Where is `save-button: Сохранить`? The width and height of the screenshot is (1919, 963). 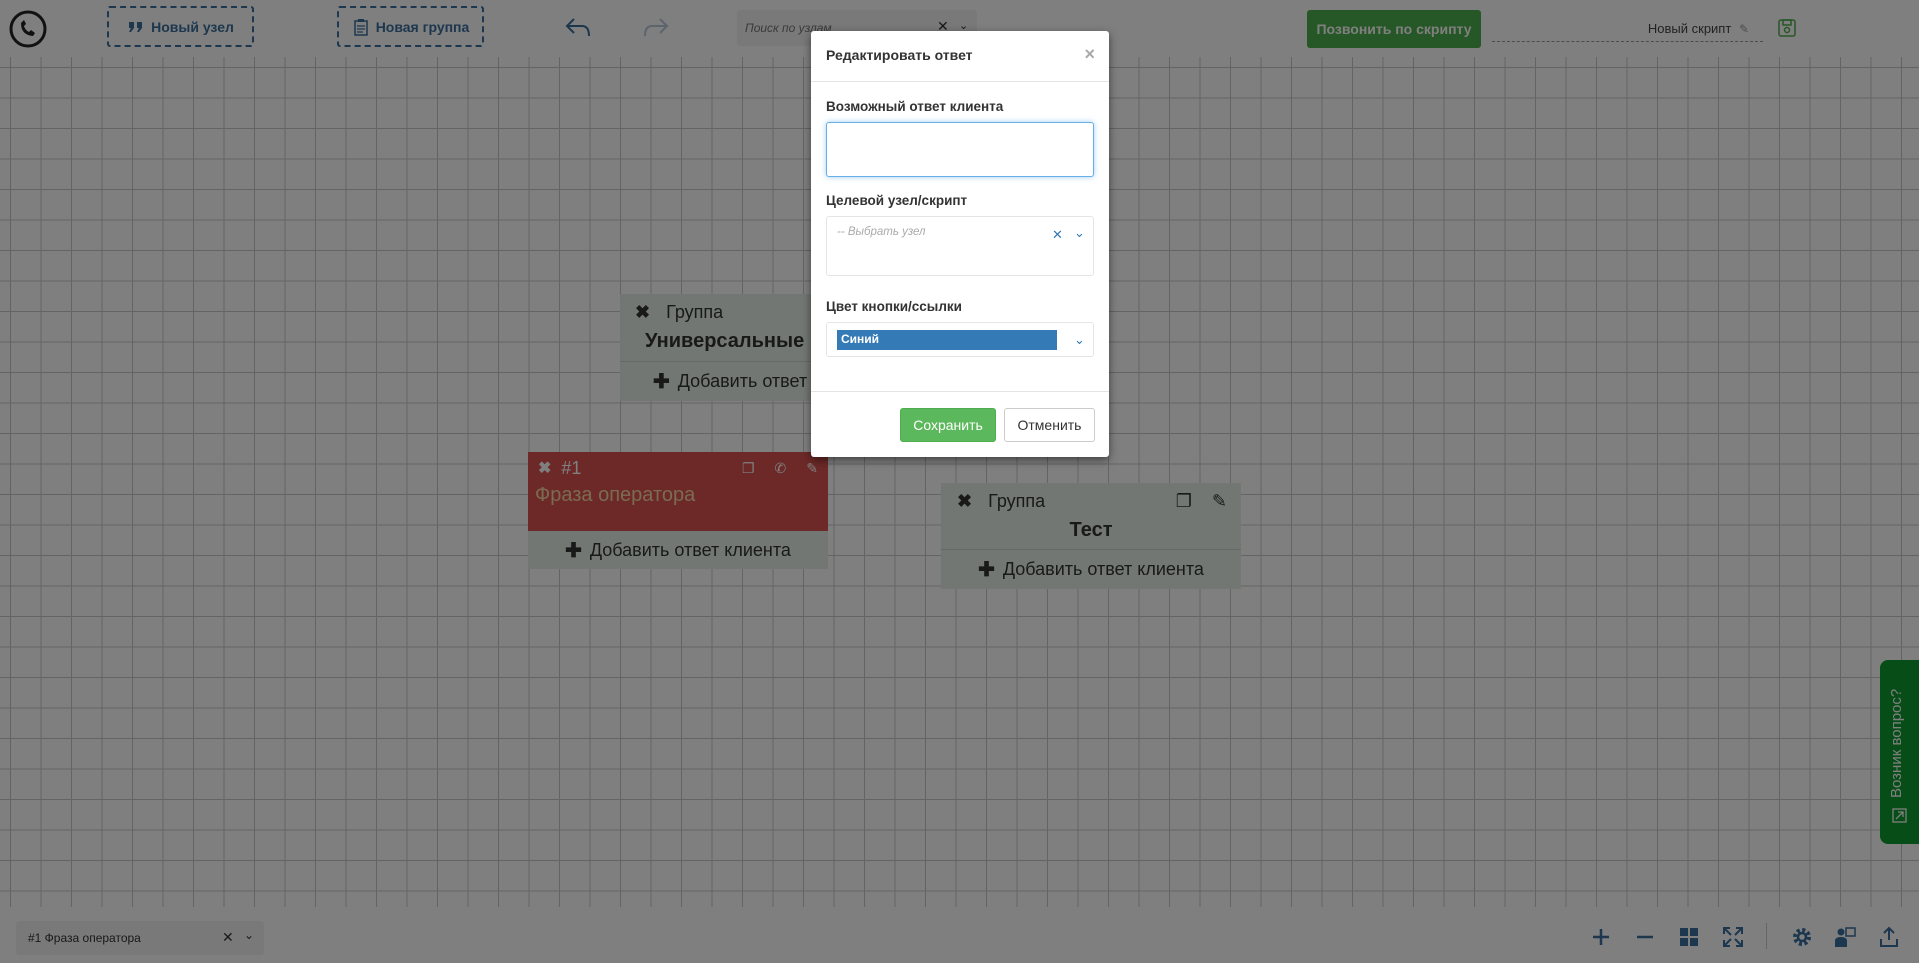 save-button: Сохранить is located at coordinates (948, 425).